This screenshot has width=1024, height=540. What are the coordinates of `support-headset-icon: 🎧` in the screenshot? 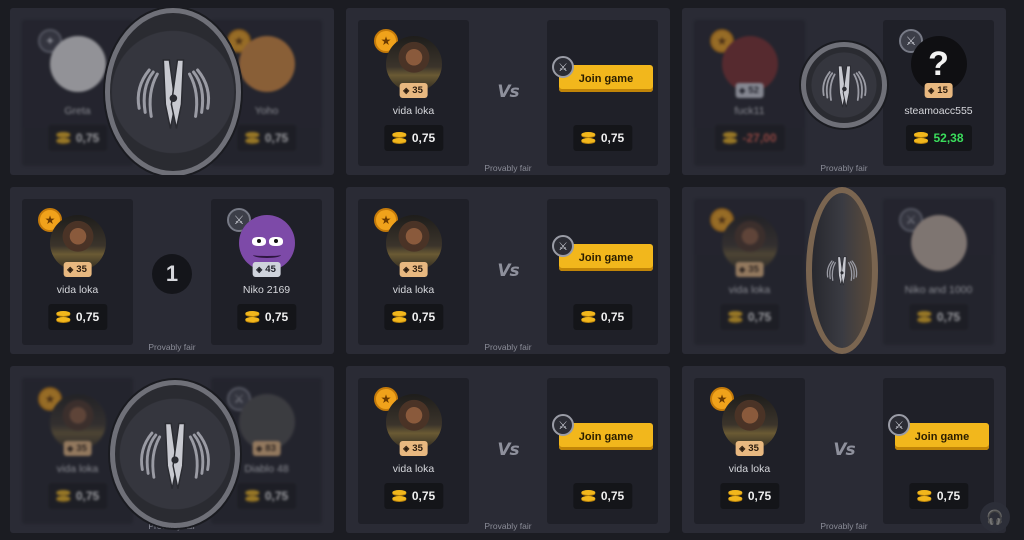 It's located at (995, 517).